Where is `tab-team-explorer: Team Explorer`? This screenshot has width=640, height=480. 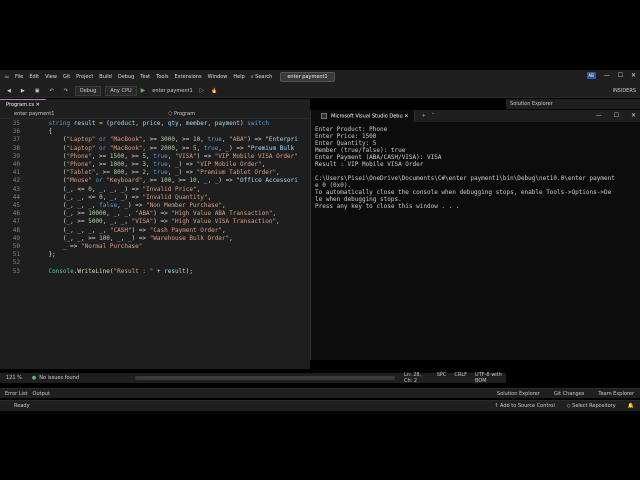
tab-team-explorer: Team Explorer is located at coordinates (616, 394).